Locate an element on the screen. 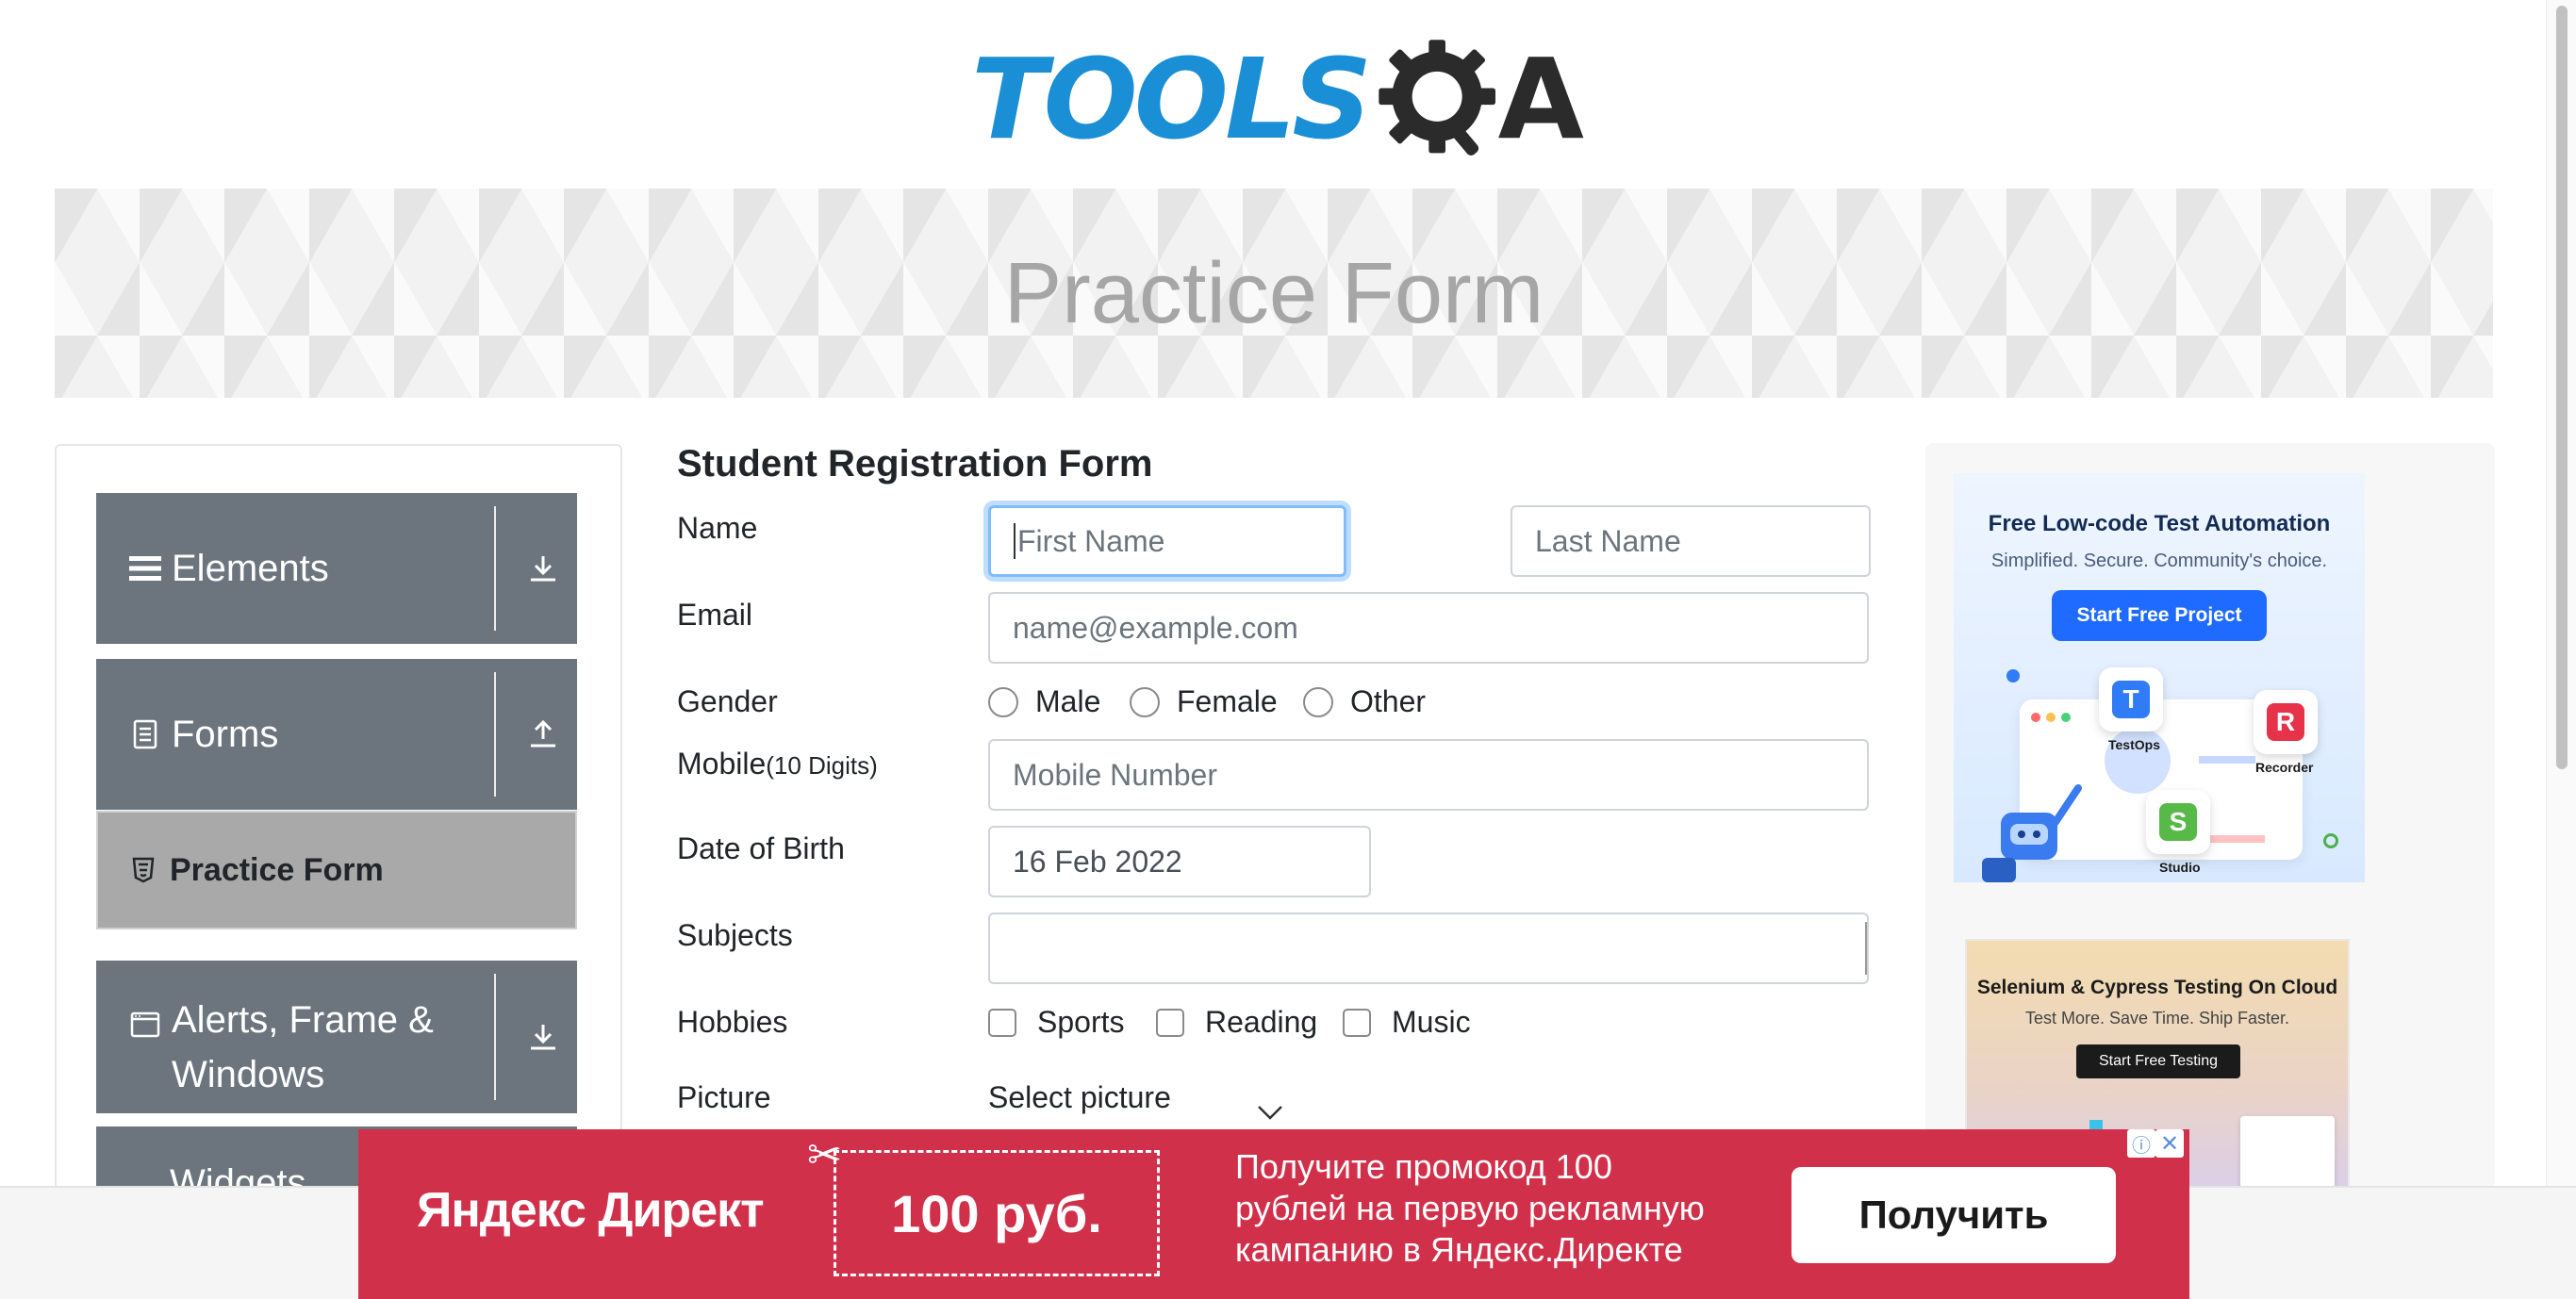  first-name-placeholder: First Name is located at coordinates (1091, 540).